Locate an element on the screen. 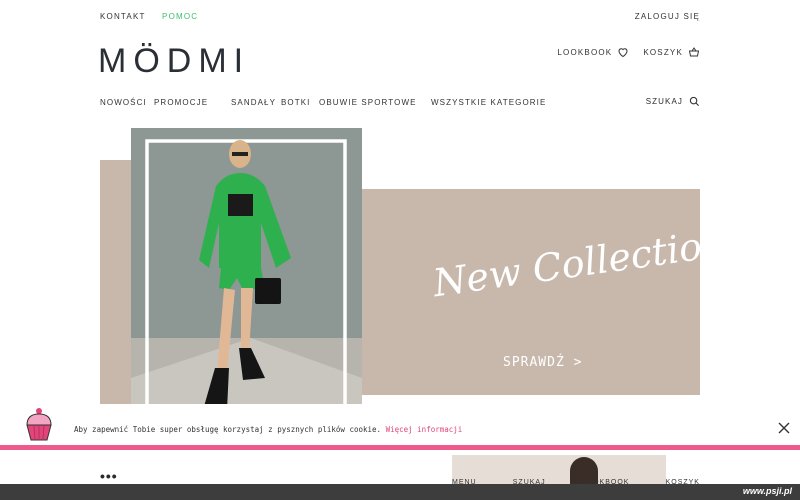 The image size is (800, 500). basket-icon is located at coordinates (694, 52).